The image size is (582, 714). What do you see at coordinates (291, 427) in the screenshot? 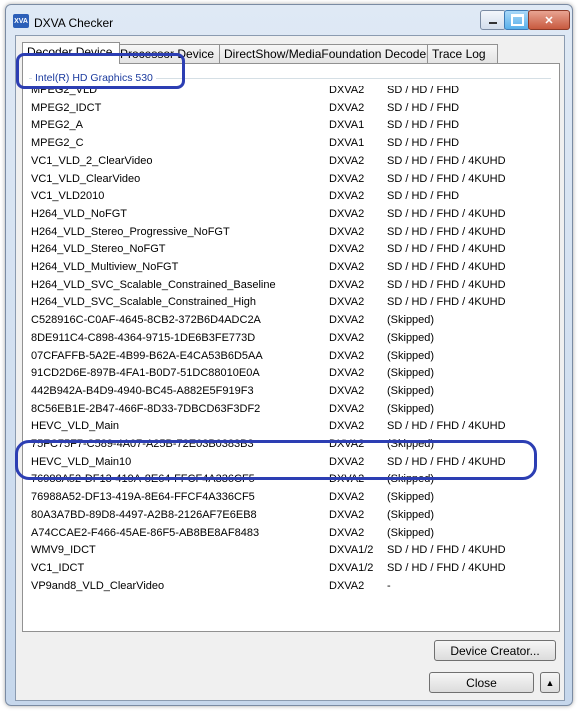
I see `decoder-row: HEVC_VLD_Main DXVA2 SD / HD / FHD / 4KUHD` at bounding box center [291, 427].